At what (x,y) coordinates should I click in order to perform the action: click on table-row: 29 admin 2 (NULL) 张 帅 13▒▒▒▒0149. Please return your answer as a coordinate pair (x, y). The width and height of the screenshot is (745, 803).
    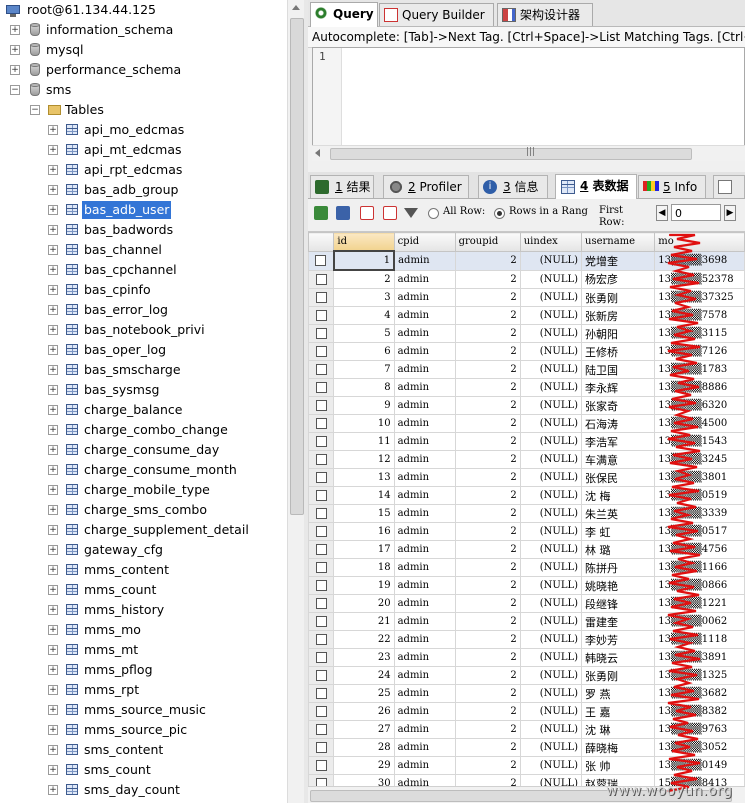
    Looking at the image, I should click on (526, 765).